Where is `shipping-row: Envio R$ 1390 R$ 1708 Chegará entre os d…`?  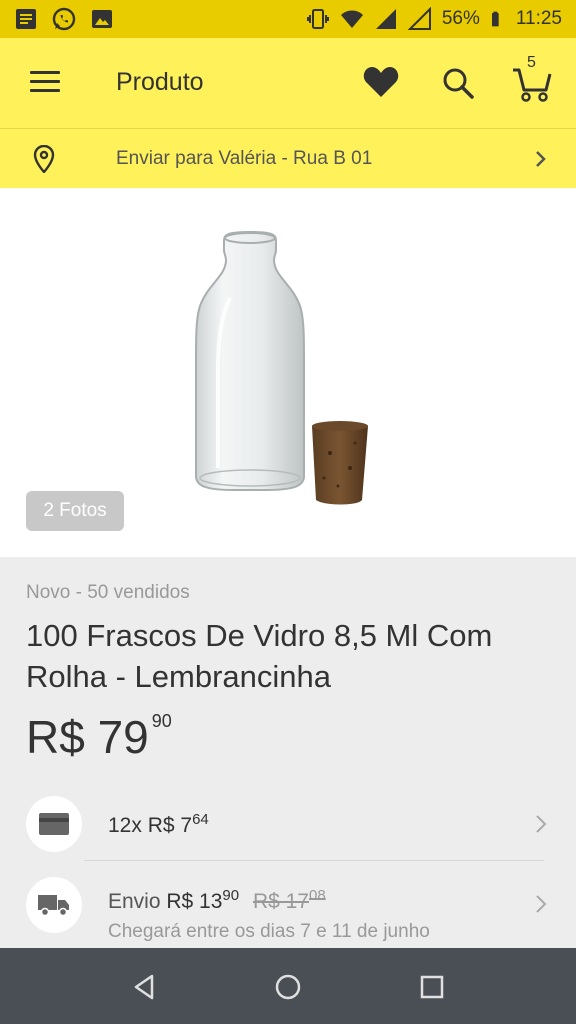 shipping-row: Envio R$ 1390 R$ 1708 Chegará entre os d… is located at coordinates (288, 905).